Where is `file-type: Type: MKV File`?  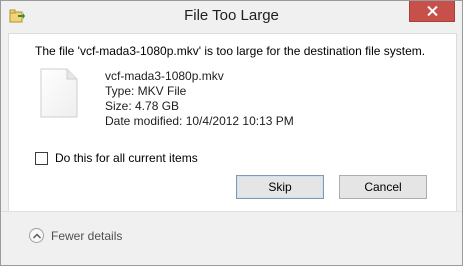 file-type: Type: MKV File is located at coordinates (146, 91).